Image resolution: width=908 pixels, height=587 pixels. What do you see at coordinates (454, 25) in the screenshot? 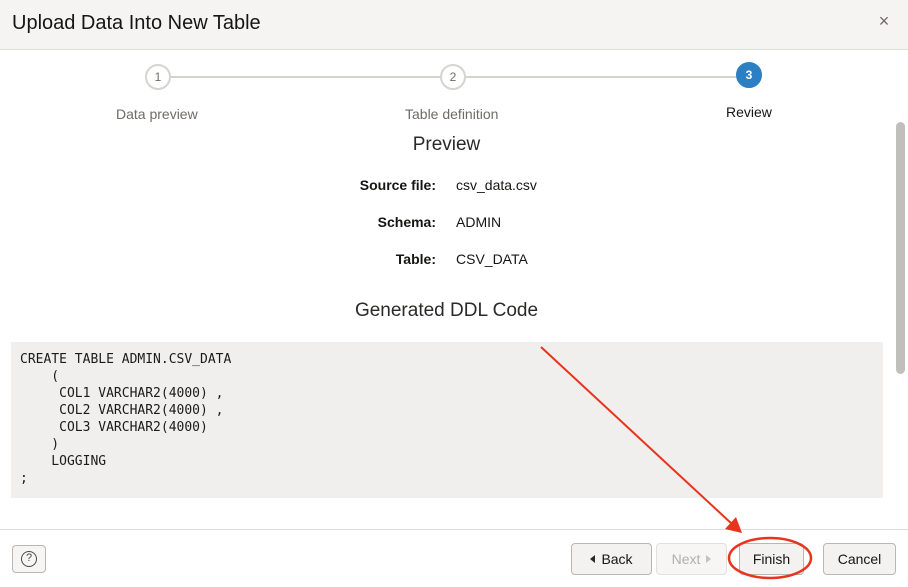
I see `dialog-header: Upload Data Into New Table ×` at bounding box center [454, 25].